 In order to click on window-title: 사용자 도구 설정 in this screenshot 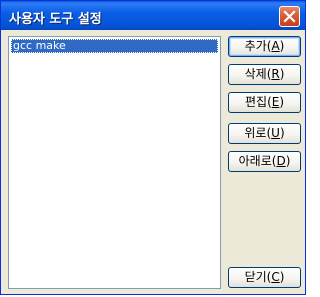, I will do `click(55, 19)`.